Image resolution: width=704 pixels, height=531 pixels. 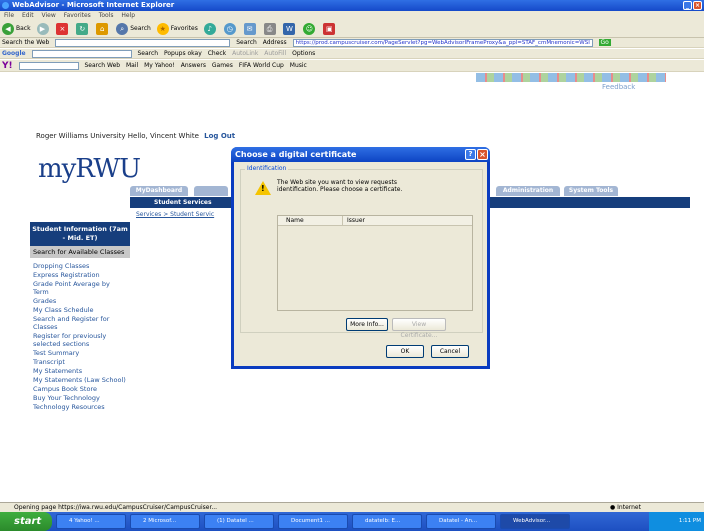 What do you see at coordinates (310, 29) in the screenshot?
I see `messenger-button: ☺` at bounding box center [310, 29].